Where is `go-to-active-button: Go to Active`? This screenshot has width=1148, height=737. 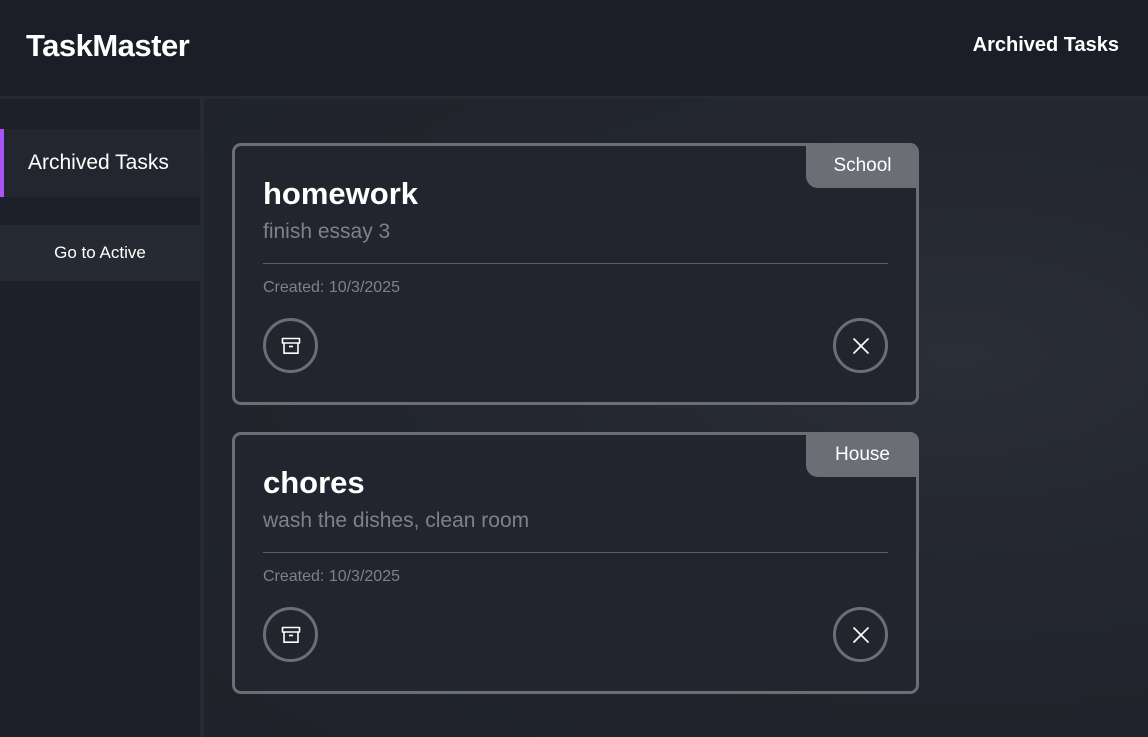
go-to-active-button: Go to Active is located at coordinates (100, 253).